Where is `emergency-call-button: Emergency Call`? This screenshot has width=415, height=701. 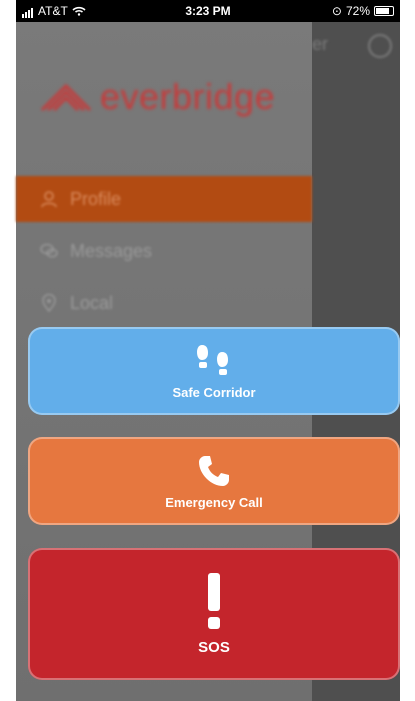
emergency-call-button: Emergency Call is located at coordinates (214, 481).